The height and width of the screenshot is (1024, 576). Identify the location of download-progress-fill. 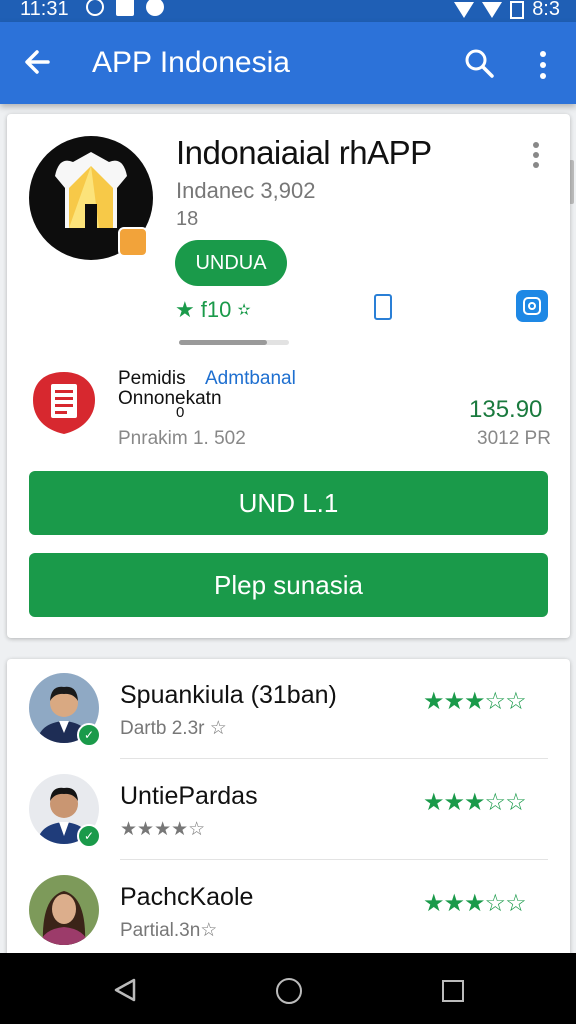
(223, 342).